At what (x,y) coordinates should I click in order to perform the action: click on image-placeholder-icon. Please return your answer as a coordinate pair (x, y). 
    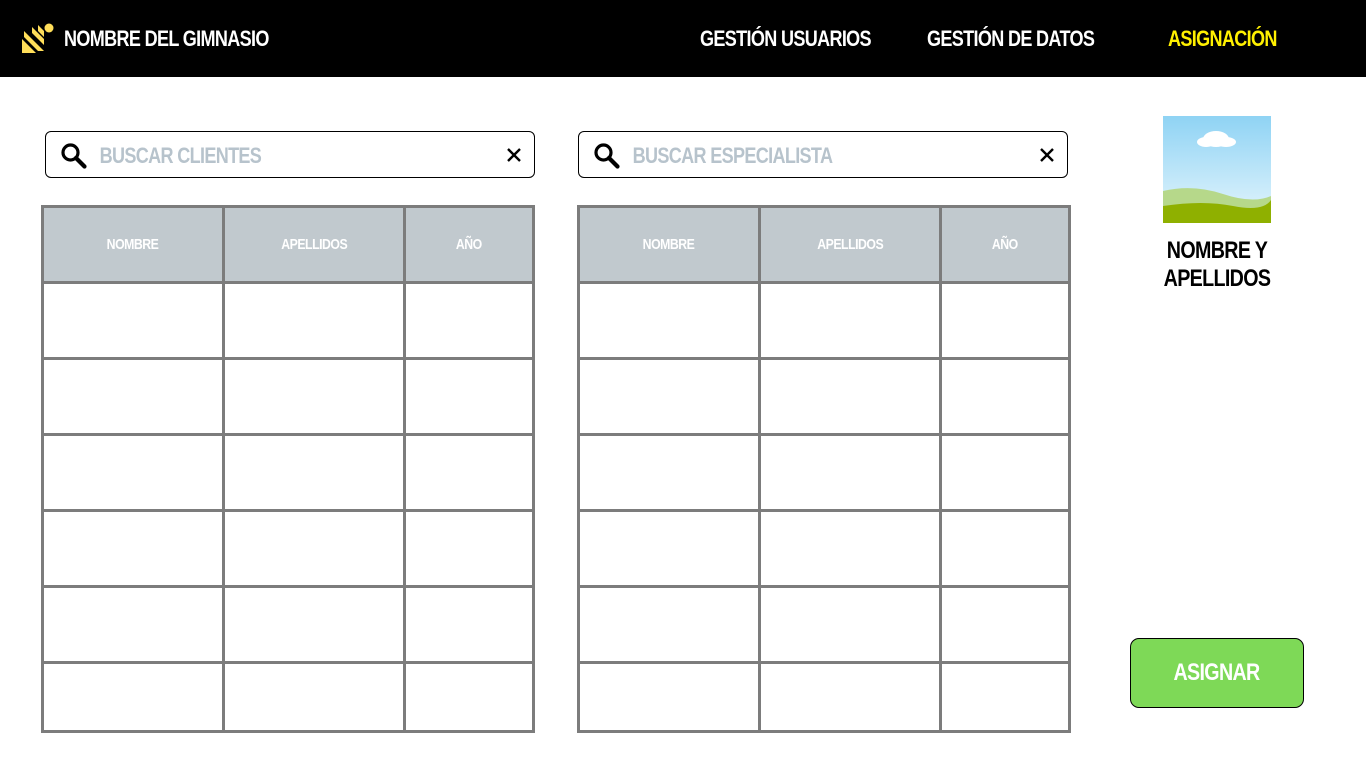
    Looking at the image, I should click on (1217, 169).